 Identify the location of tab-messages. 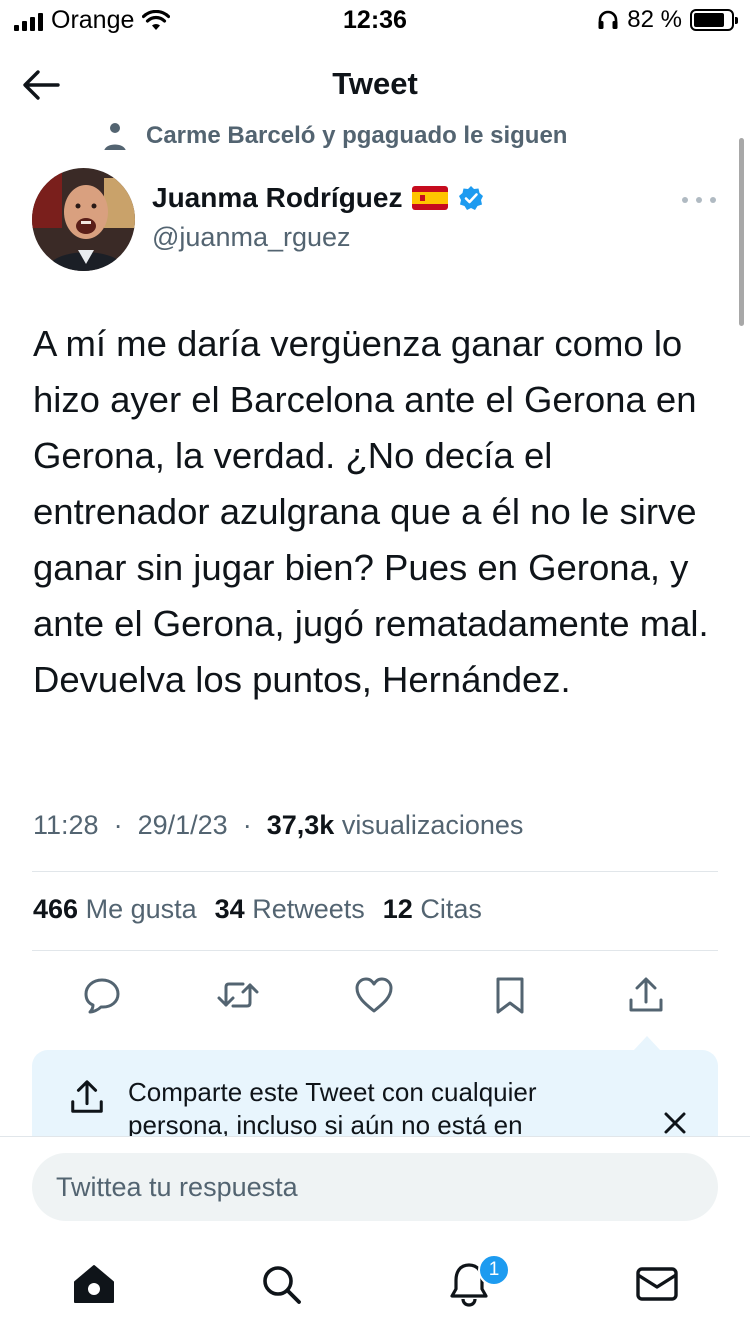
(657, 1284).